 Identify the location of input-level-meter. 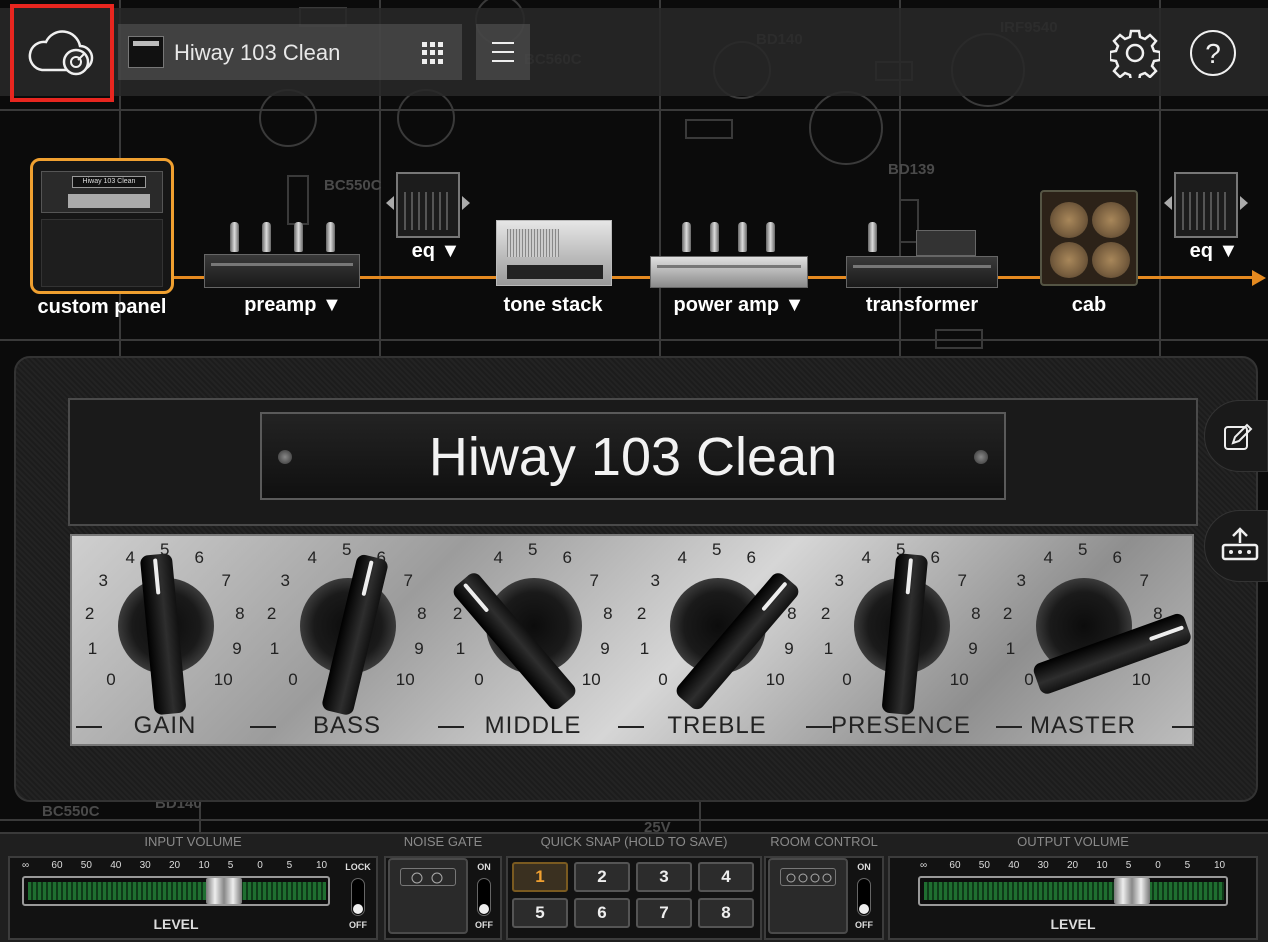
(176, 891).